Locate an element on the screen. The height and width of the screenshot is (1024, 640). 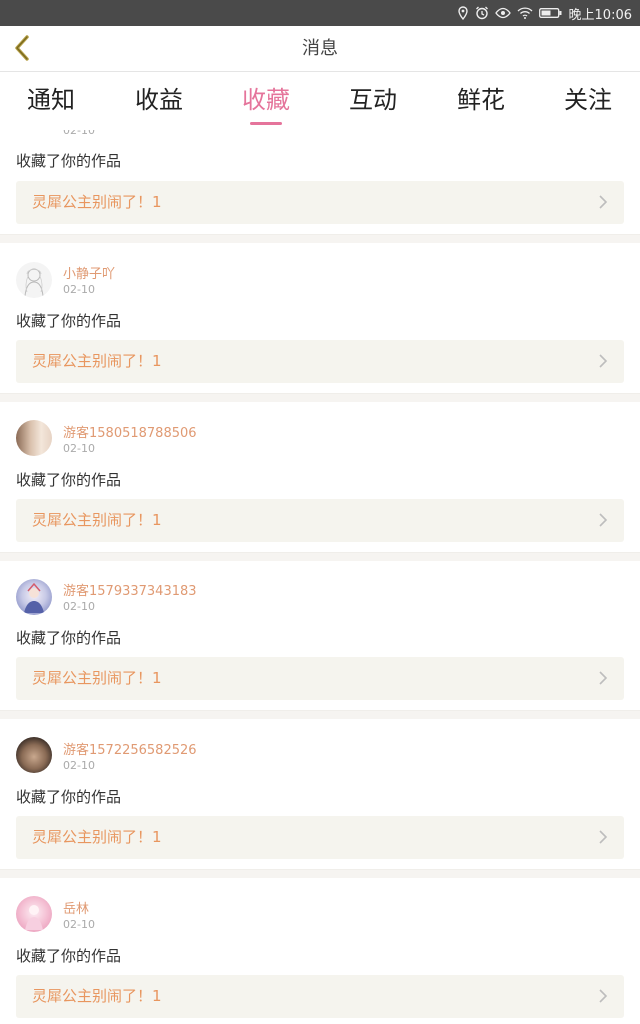
username: 游客1572256582526 is located at coordinates (130, 748).